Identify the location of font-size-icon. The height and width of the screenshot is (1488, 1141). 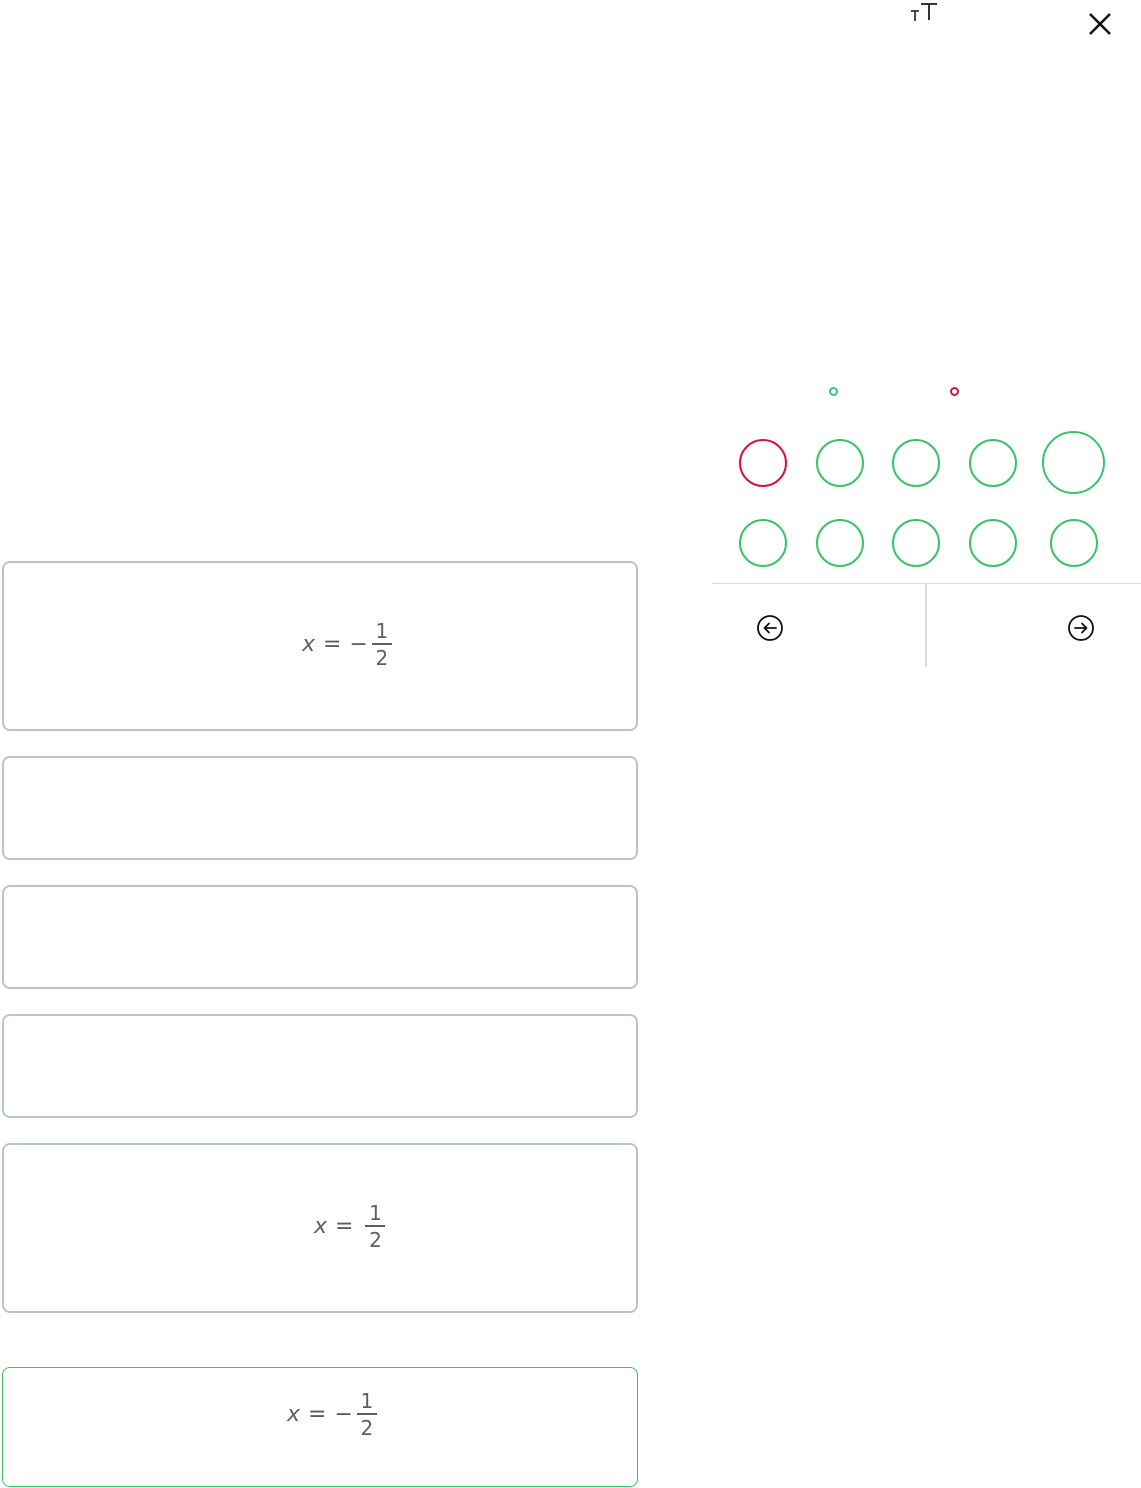
(924, 12).